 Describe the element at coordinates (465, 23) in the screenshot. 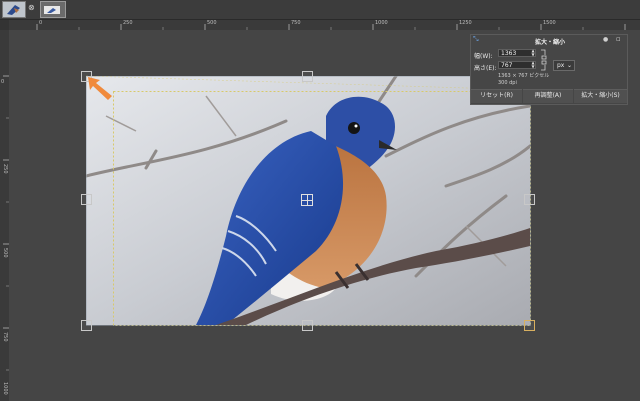

I see `ruler-tick-label: 1250` at that location.